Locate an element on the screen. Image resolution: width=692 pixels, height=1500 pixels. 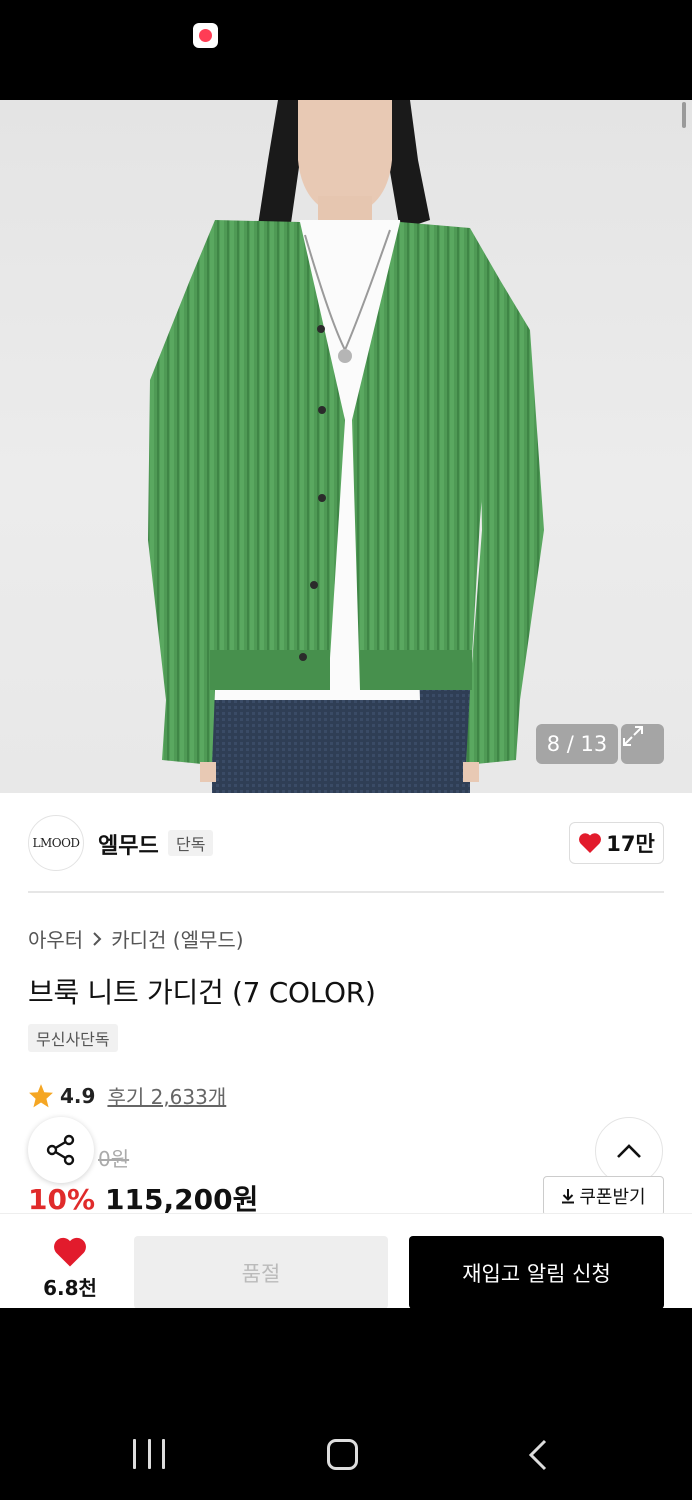
breadcrumb: 아우터 카디건 (엘무드) is located at coordinates (136, 938).